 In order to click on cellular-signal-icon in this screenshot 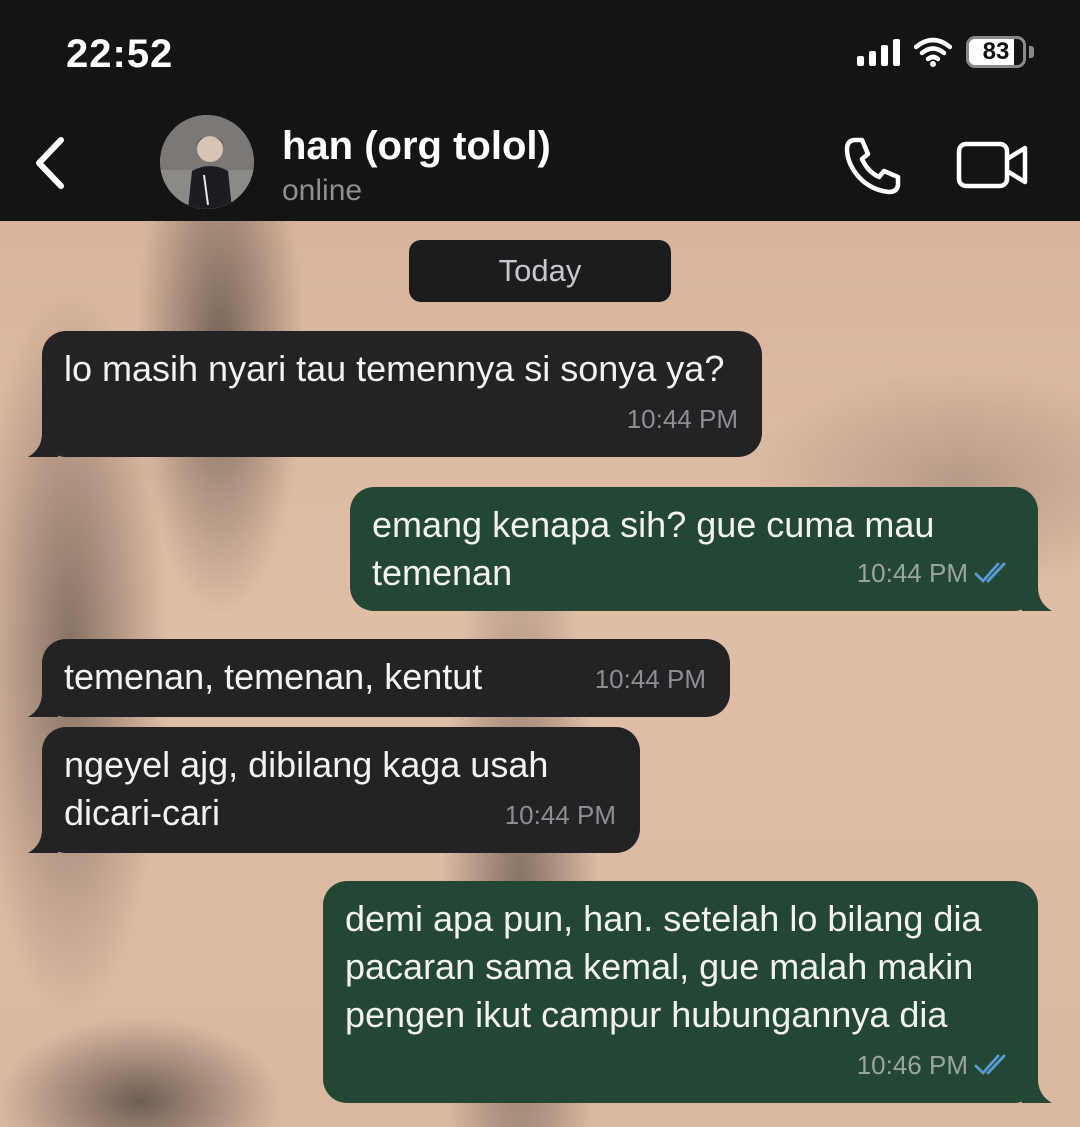, I will do `click(878, 52)`.